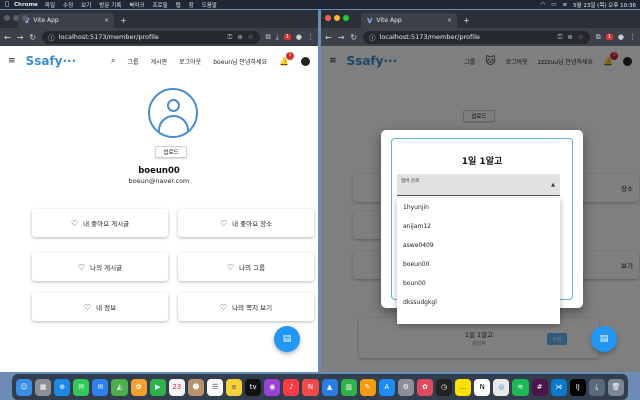 The width and height of the screenshot is (640, 400). I want to click on member-option: 1hyunjin, so click(478, 207).